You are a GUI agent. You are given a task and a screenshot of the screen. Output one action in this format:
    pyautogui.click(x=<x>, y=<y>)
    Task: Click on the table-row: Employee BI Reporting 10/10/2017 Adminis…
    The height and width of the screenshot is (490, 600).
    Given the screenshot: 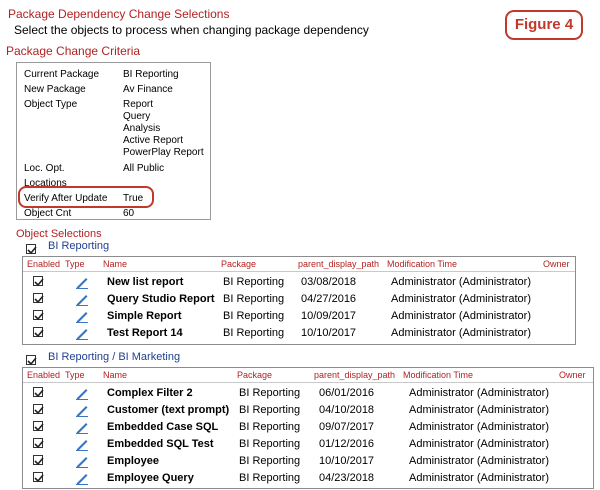 What is the action you would take?
    pyautogui.click(x=308, y=461)
    